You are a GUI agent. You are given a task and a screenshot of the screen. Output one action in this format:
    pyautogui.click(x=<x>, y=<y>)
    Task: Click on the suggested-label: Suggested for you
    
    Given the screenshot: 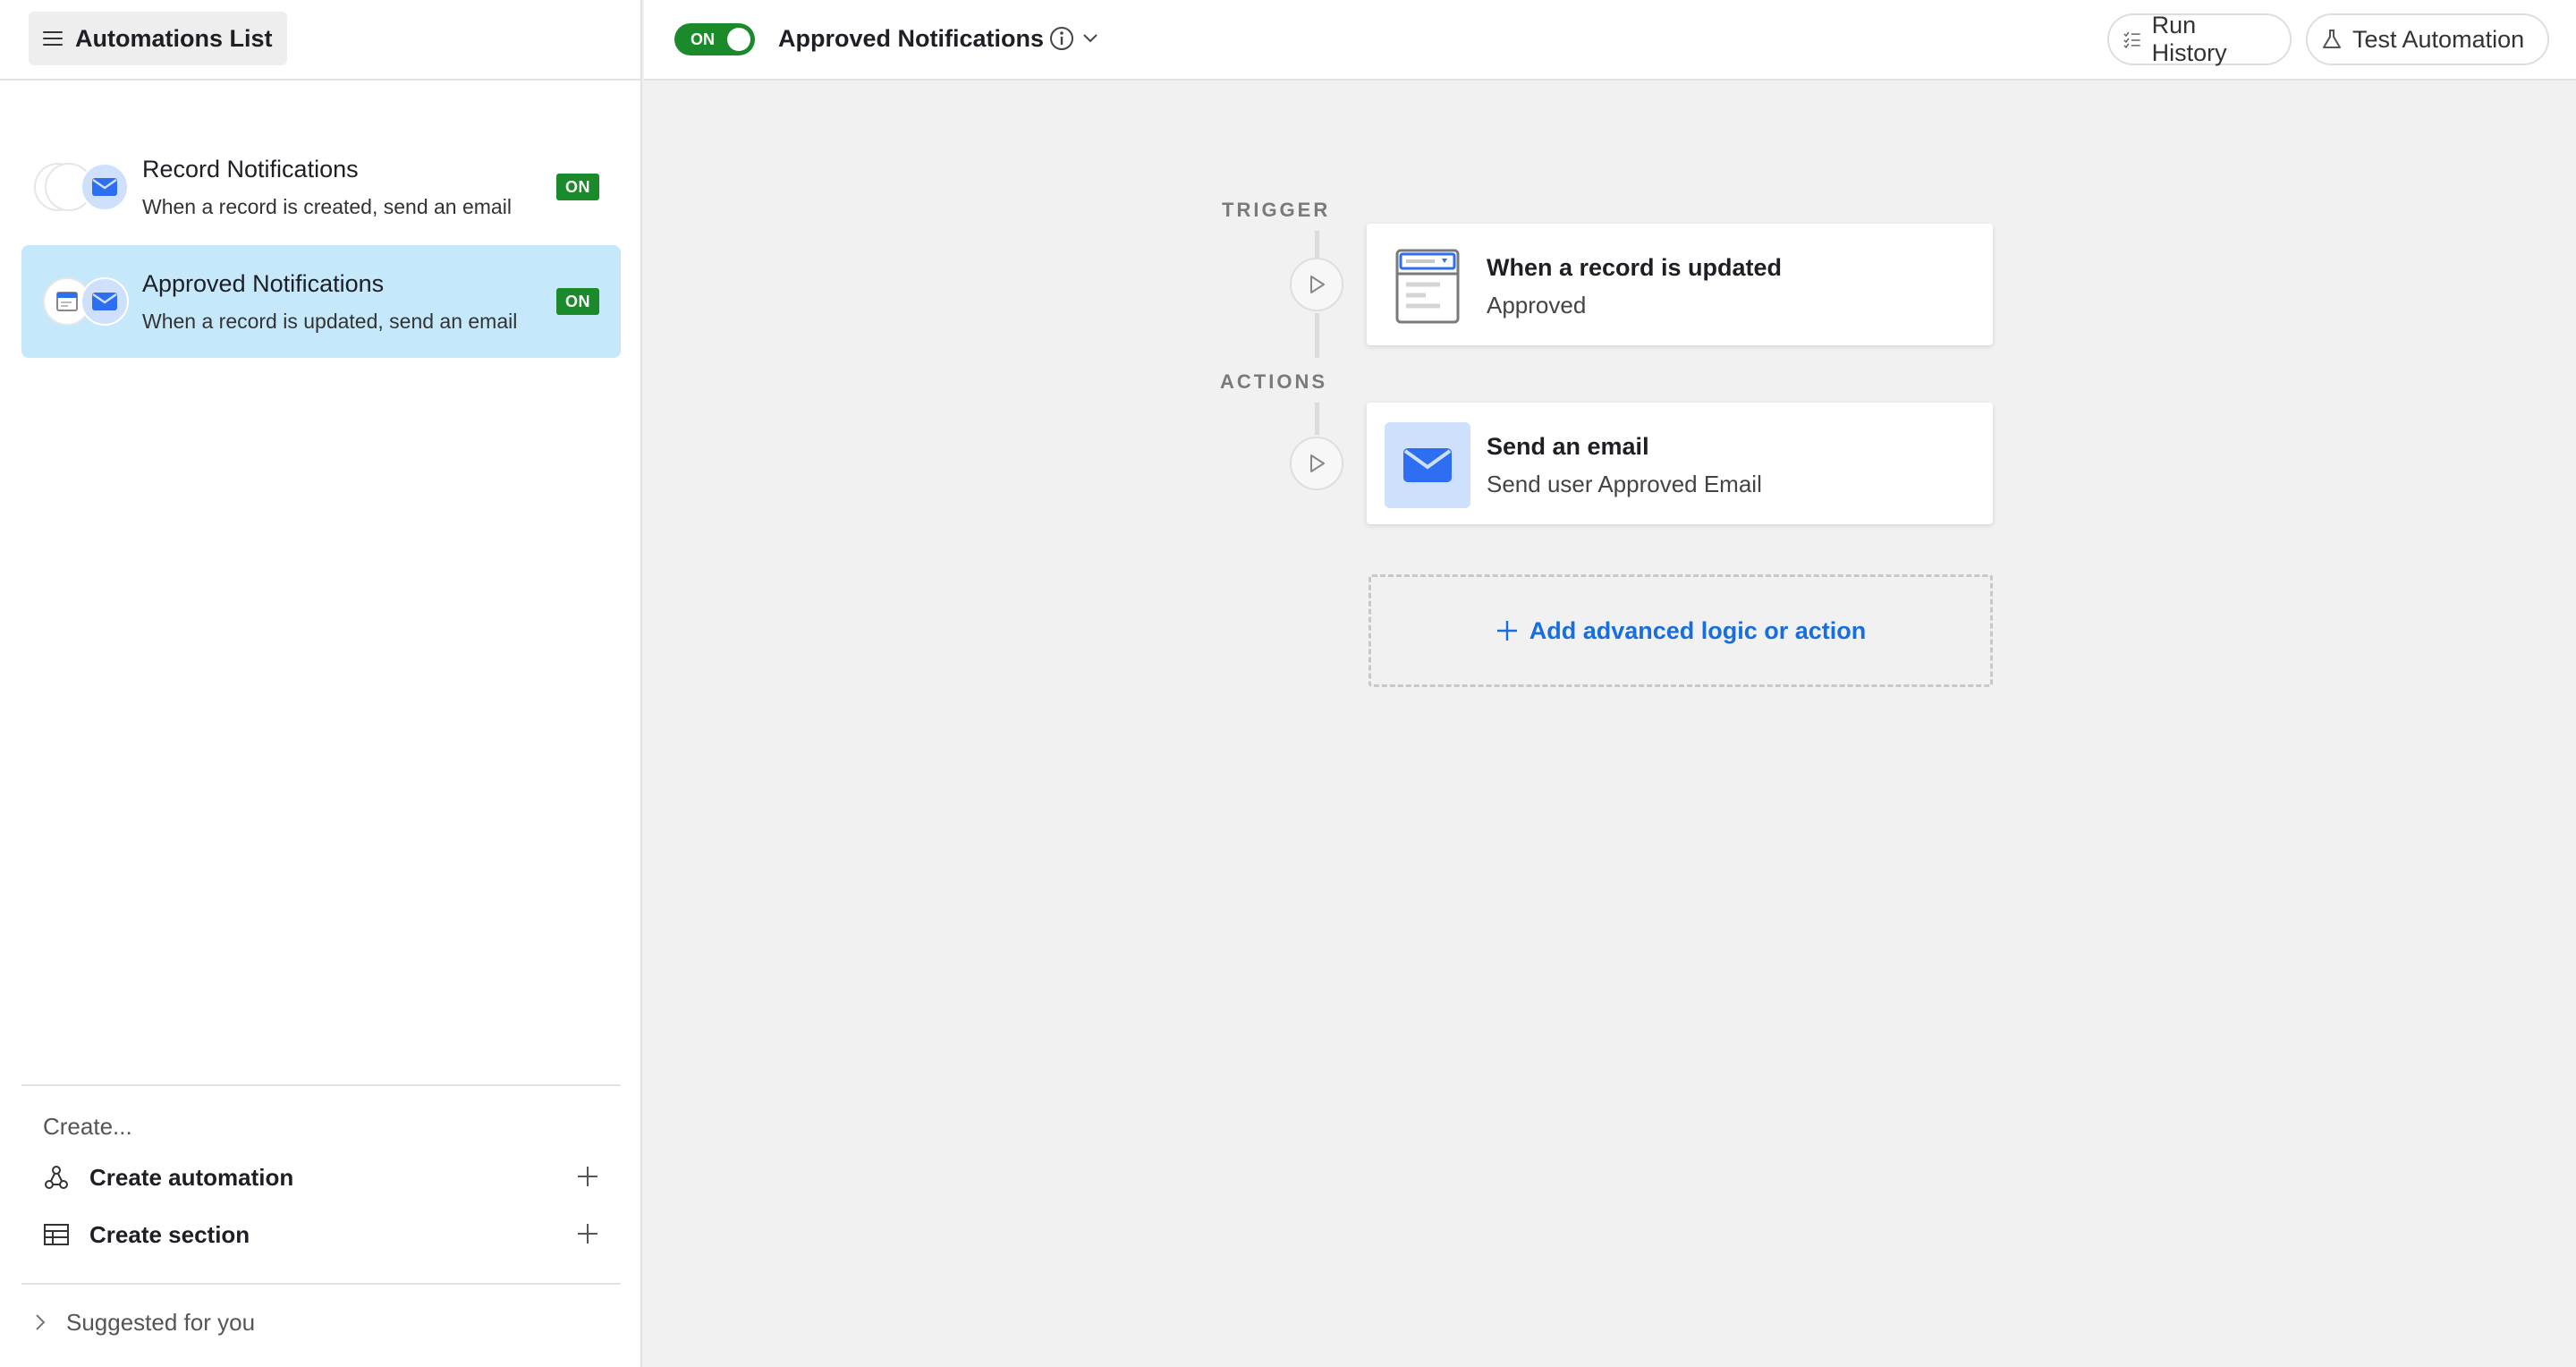 What is the action you would take?
    pyautogui.click(x=161, y=1322)
    